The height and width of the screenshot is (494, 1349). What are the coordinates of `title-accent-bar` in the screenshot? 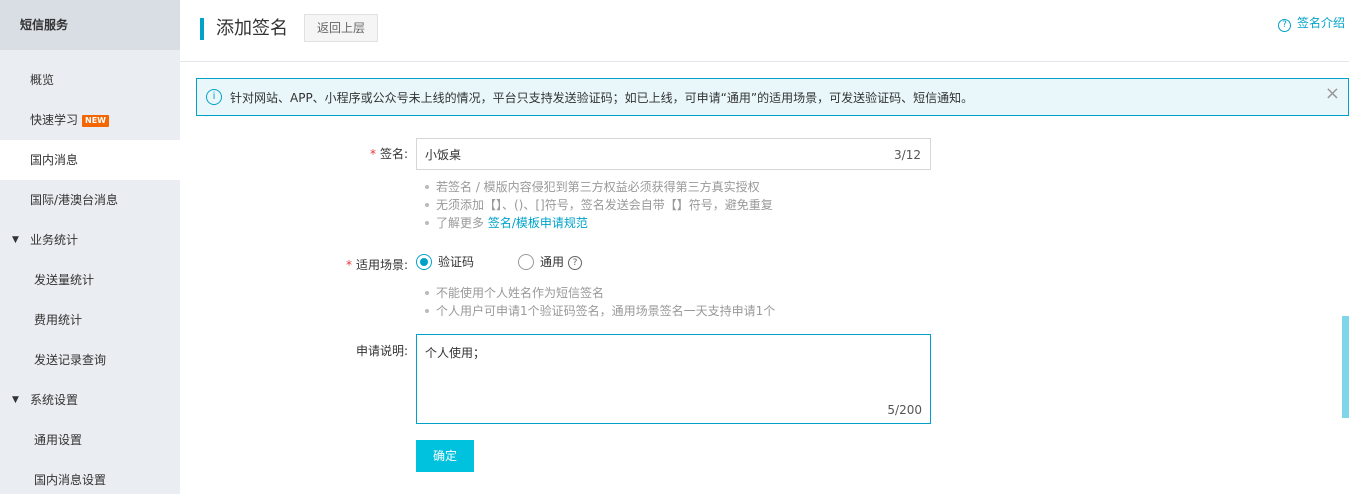 It's located at (202, 29).